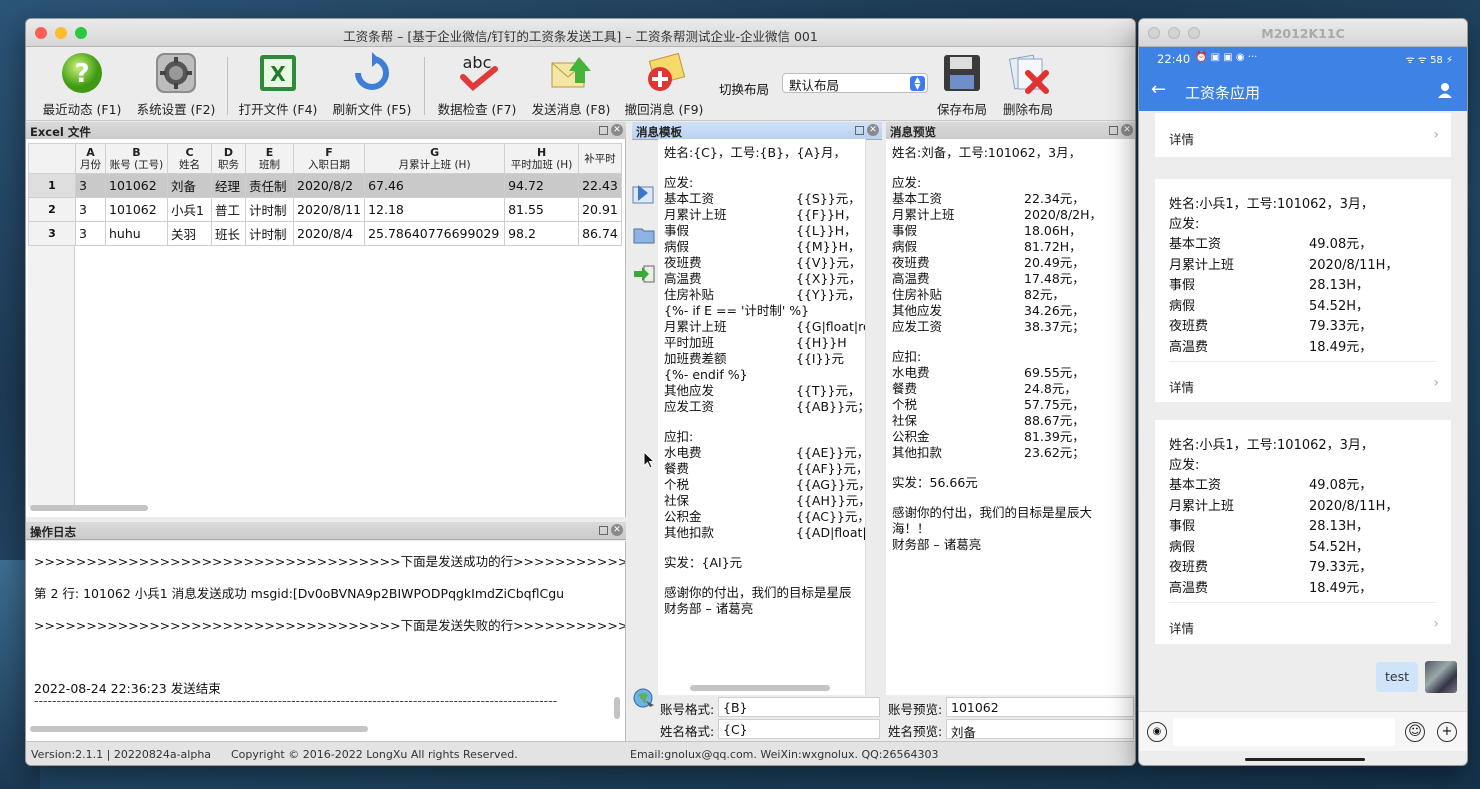  Describe the element at coordinates (617, 708) in the screenshot. I see `vertical-scrollbar` at that location.